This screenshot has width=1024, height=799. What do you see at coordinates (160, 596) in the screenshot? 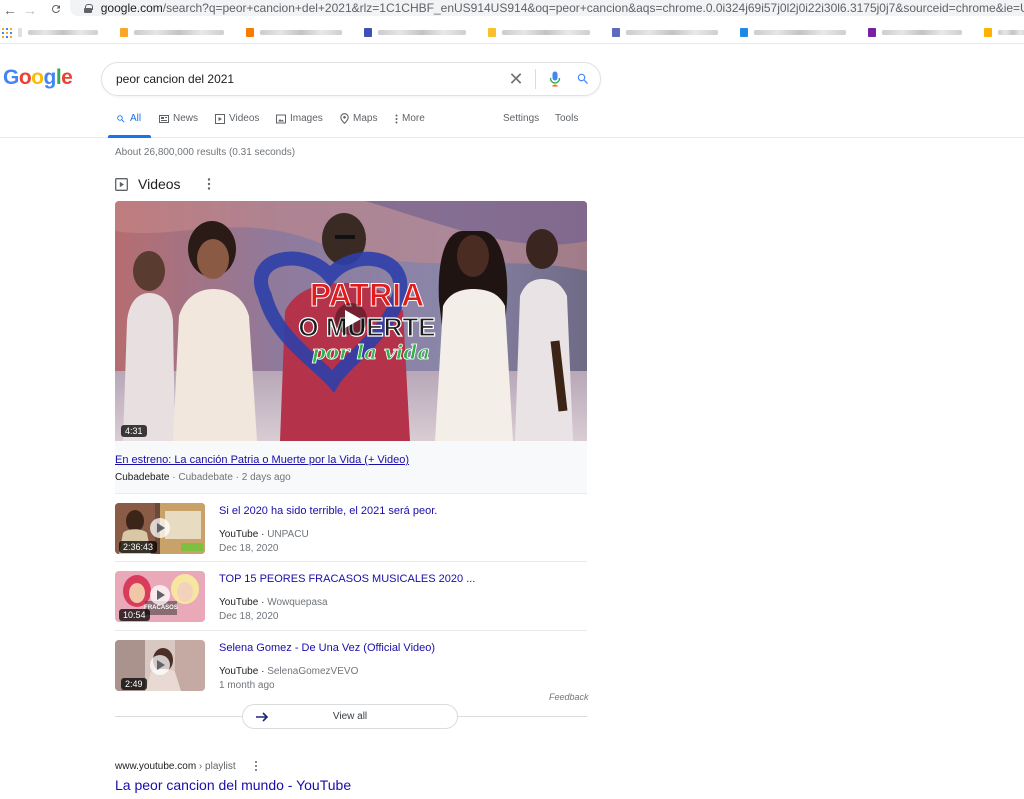
I see `video-thumbnail: FRACASOS 10:54` at bounding box center [160, 596].